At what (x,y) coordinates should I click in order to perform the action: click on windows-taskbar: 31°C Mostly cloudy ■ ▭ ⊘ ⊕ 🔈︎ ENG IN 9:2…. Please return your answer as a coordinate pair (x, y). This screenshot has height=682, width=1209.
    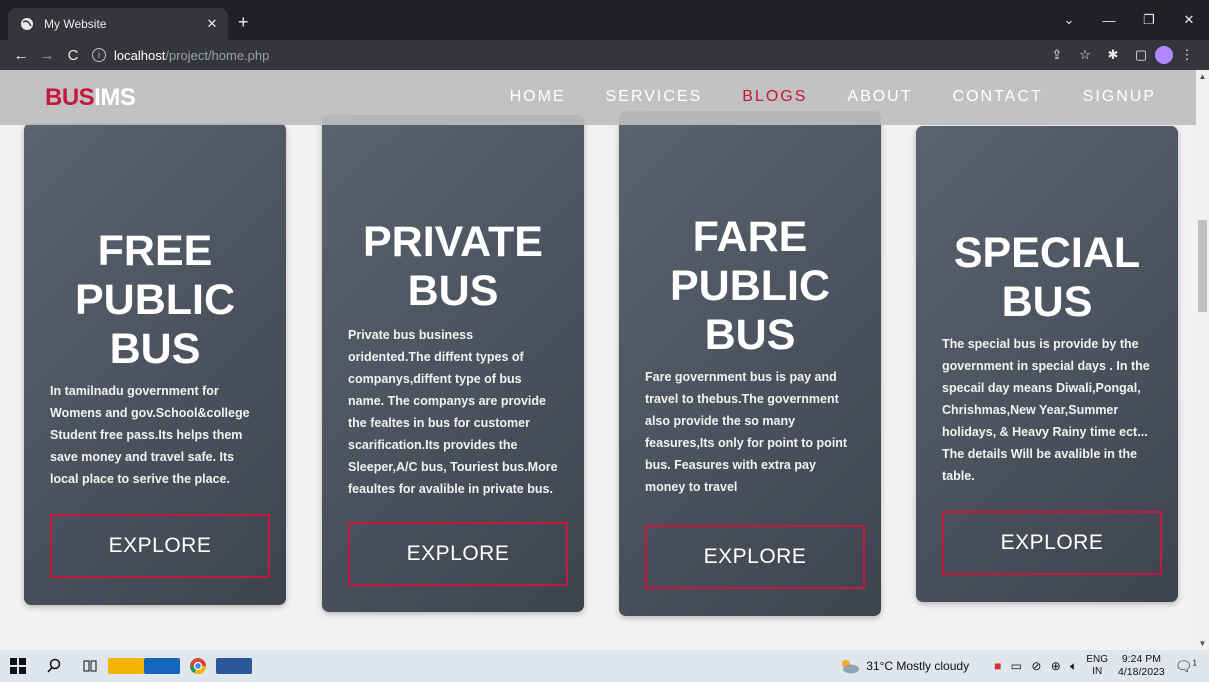
    Looking at the image, I should click on (604, 666).